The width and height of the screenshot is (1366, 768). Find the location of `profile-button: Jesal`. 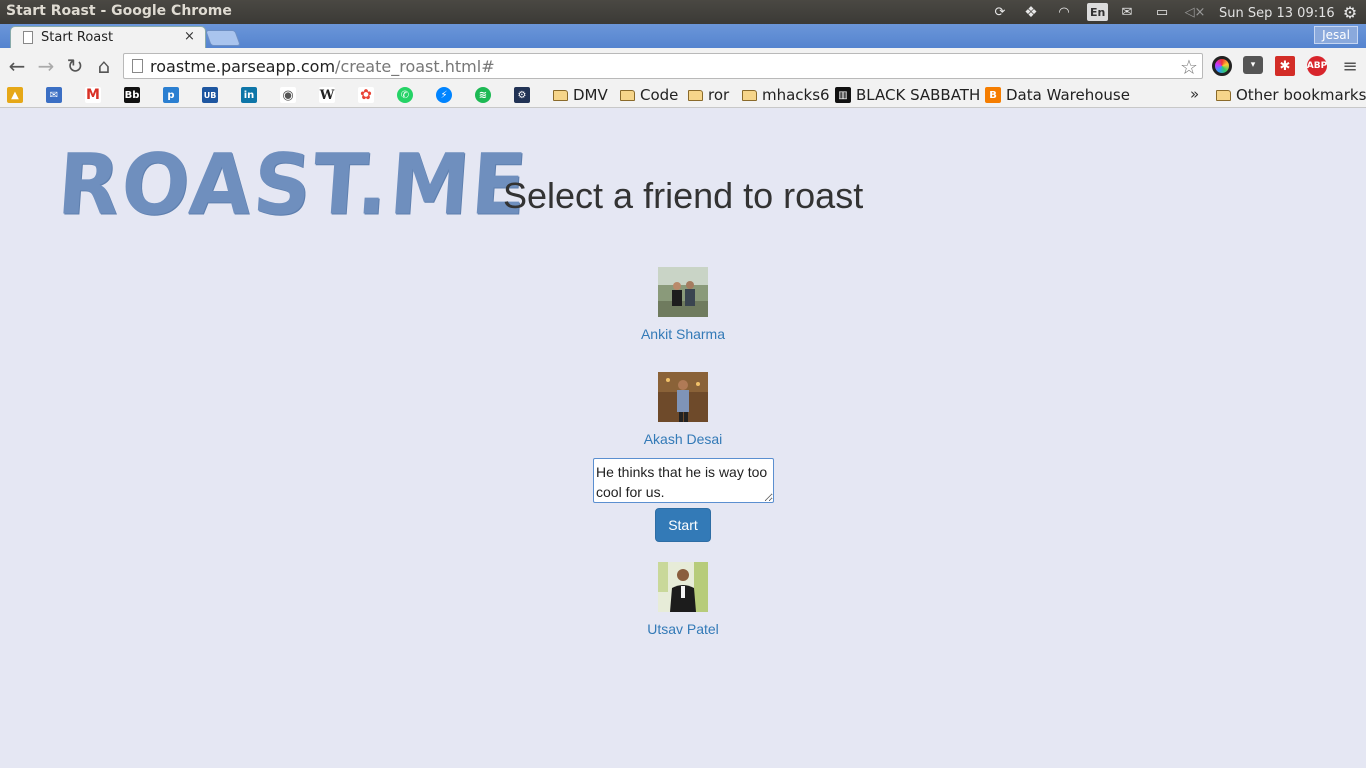

profile-button: Jesal is located at coordinates (1336, 35).